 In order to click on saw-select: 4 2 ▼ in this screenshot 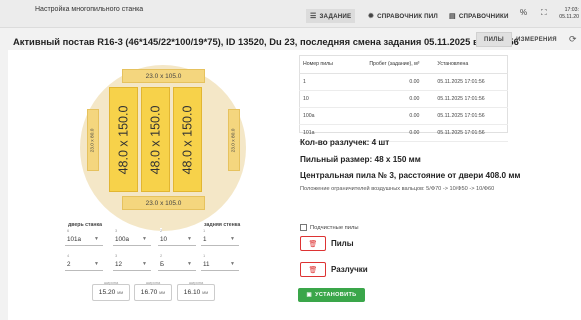, I will do `click(84, 262)`.